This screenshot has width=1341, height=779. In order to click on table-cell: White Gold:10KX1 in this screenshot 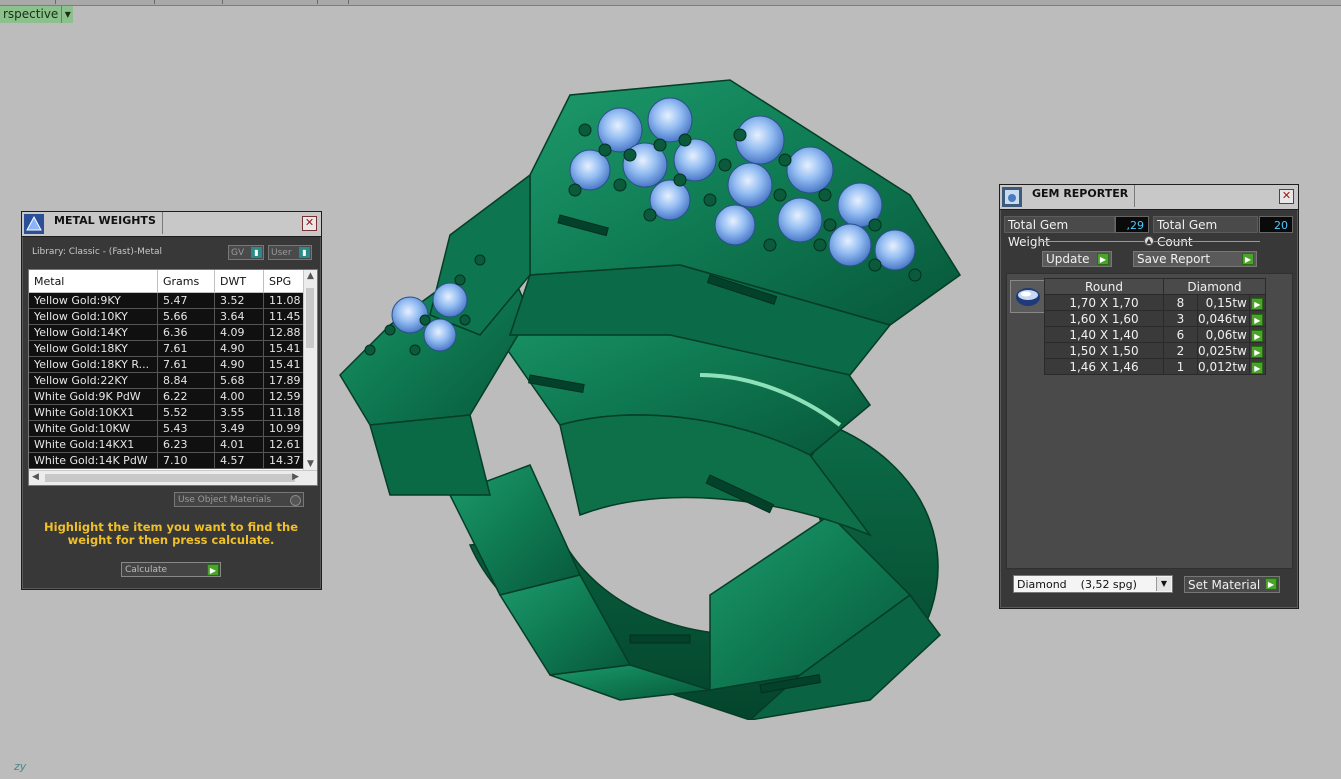, I will do `click(93, 412)`.